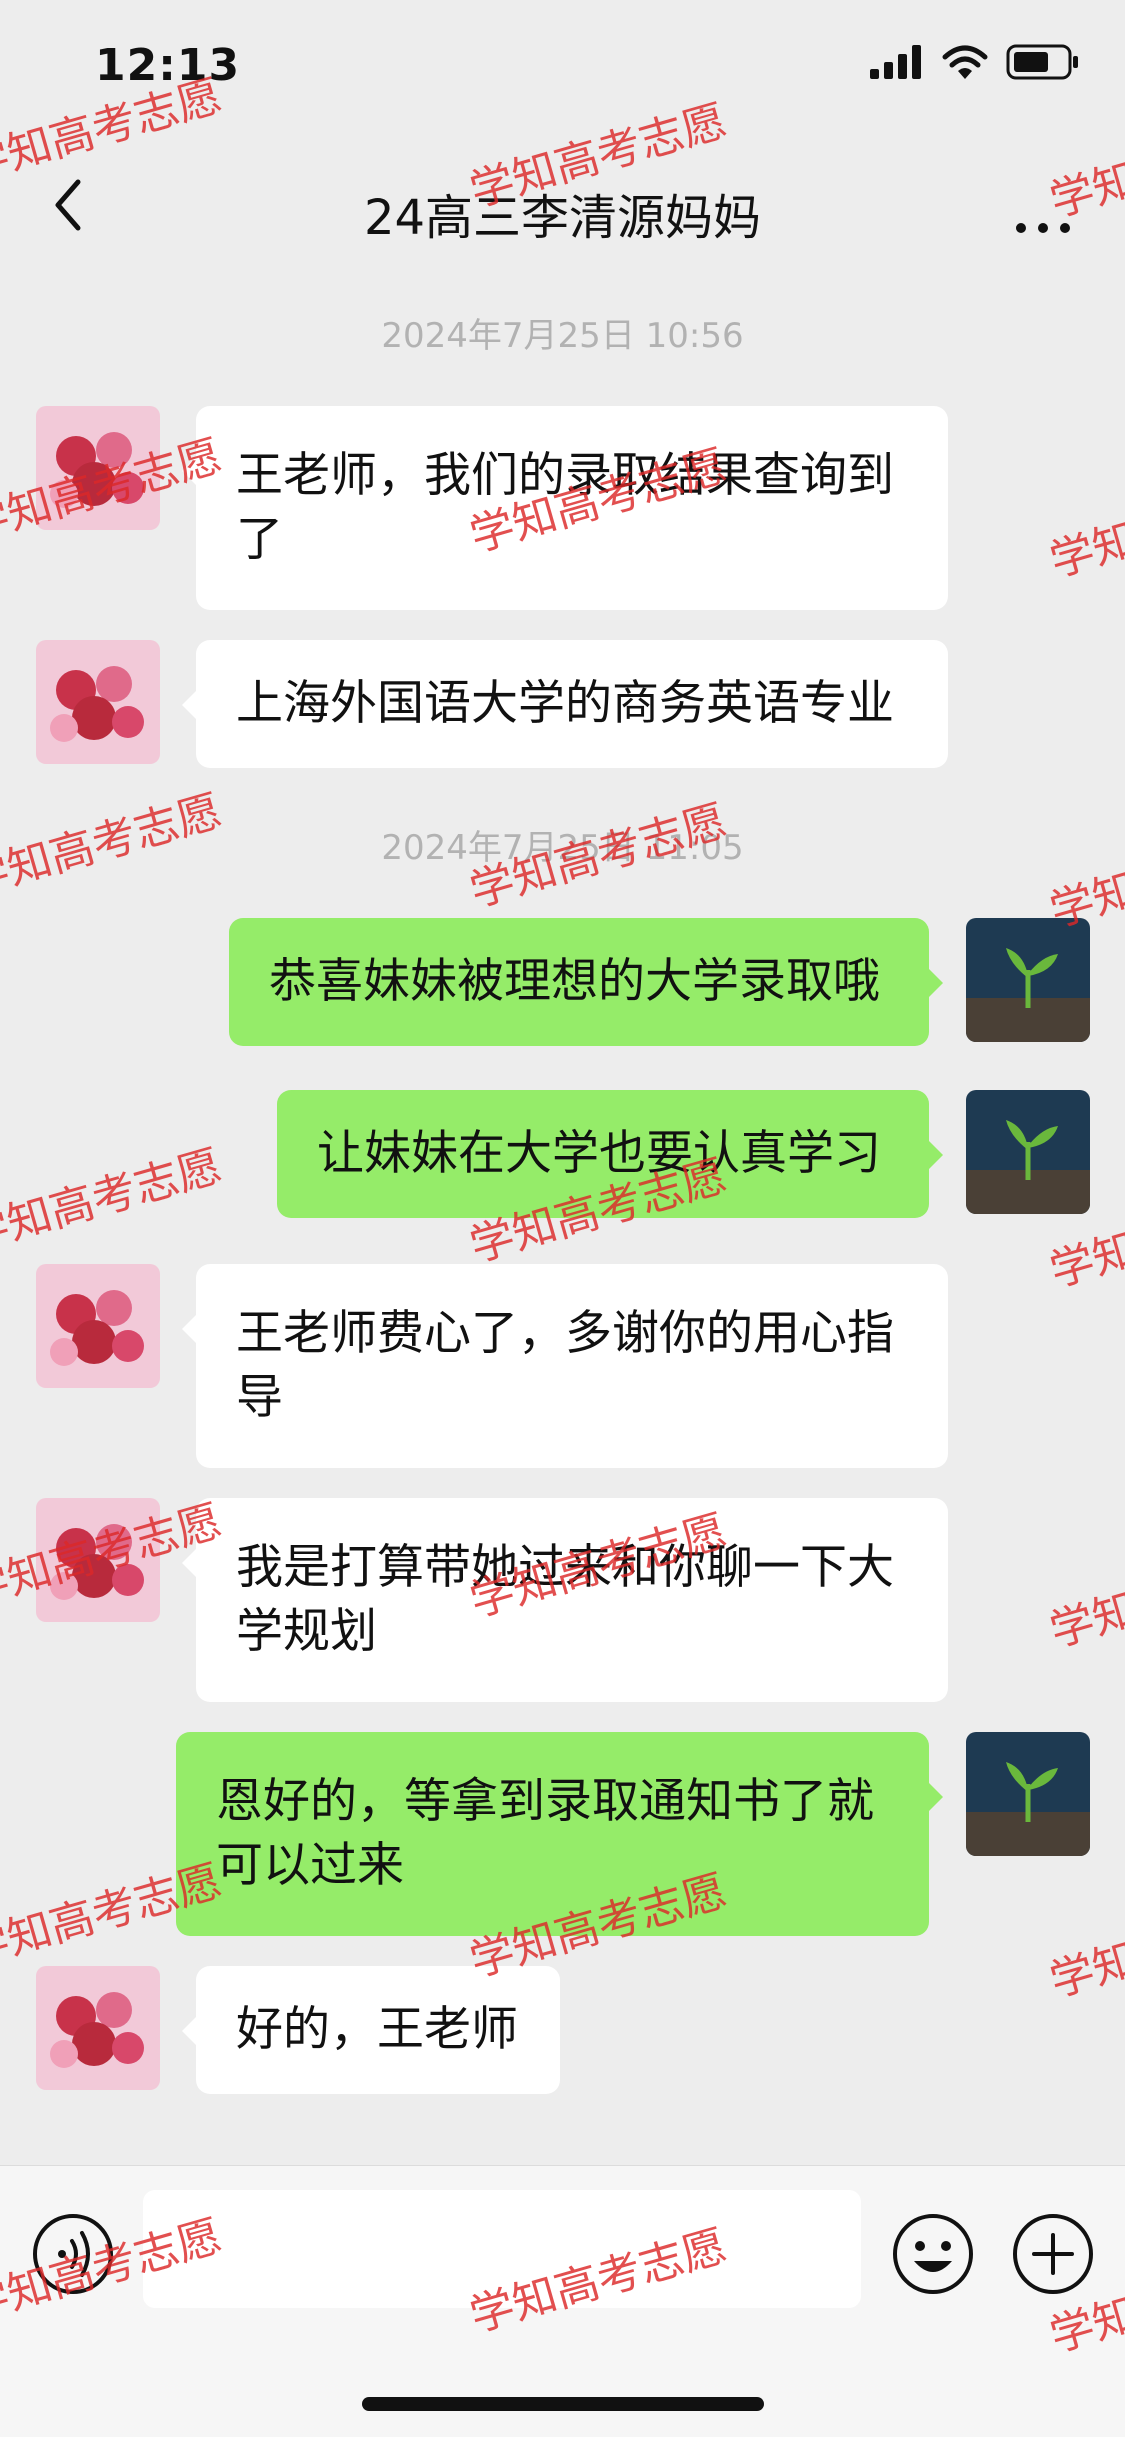 The height and width of the screenshot is (2437, 1125). Describe the element at coordinates (565, 704) in the screenshot. I see `incoming-message: 上海外国语大学的商务英语专业` at that location.